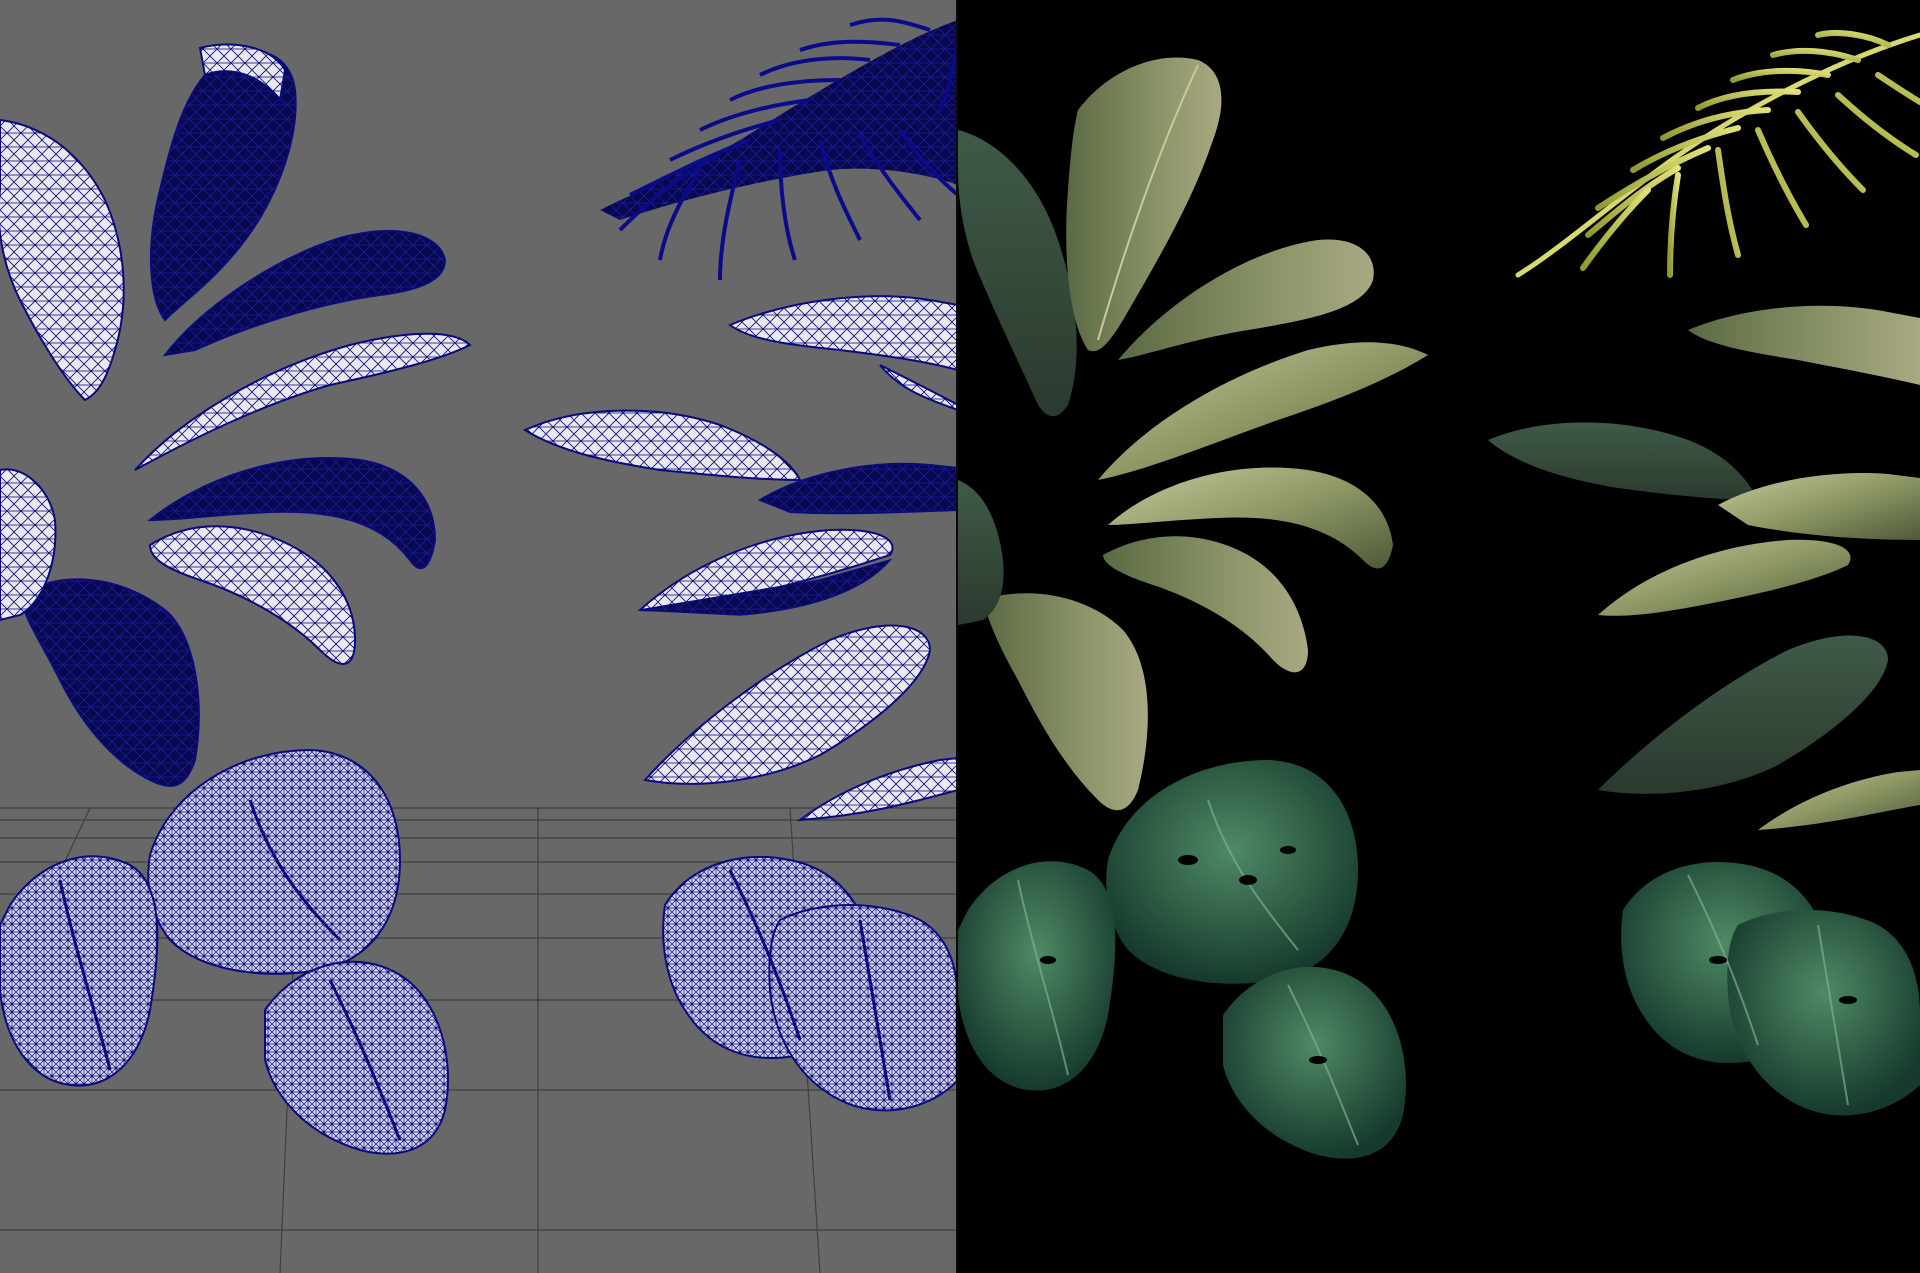 The width and height of the screenshot is (1920, 1273). What do you see at coordinates (1037, 976) in the screenshot?
I see `monstera-leaf` at bounding box center [1037, 976].